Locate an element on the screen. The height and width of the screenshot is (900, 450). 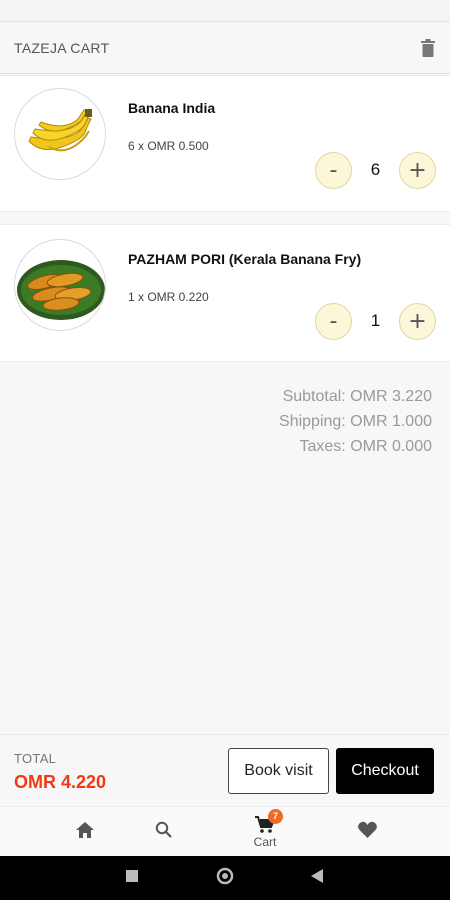
subtotal-text: Subtotal: OMR 3.220 is located at coordinates (357, 396).